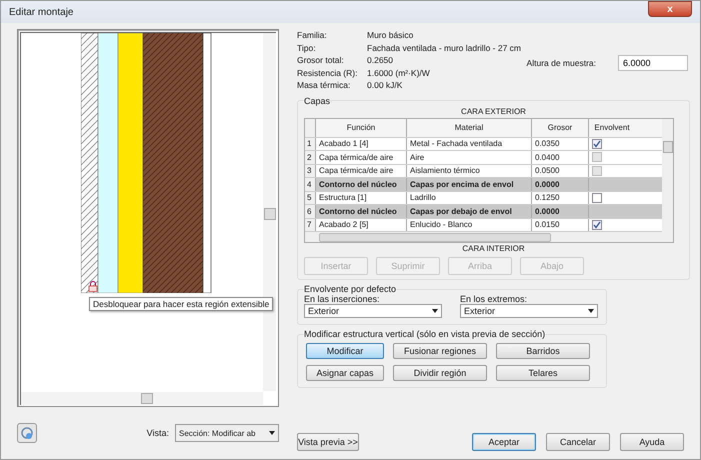 The height and width of the screenshot is (460, 701). Describe the element at coordinates (469, 127) in the screenshot. I see `column-header: Material` at that location.